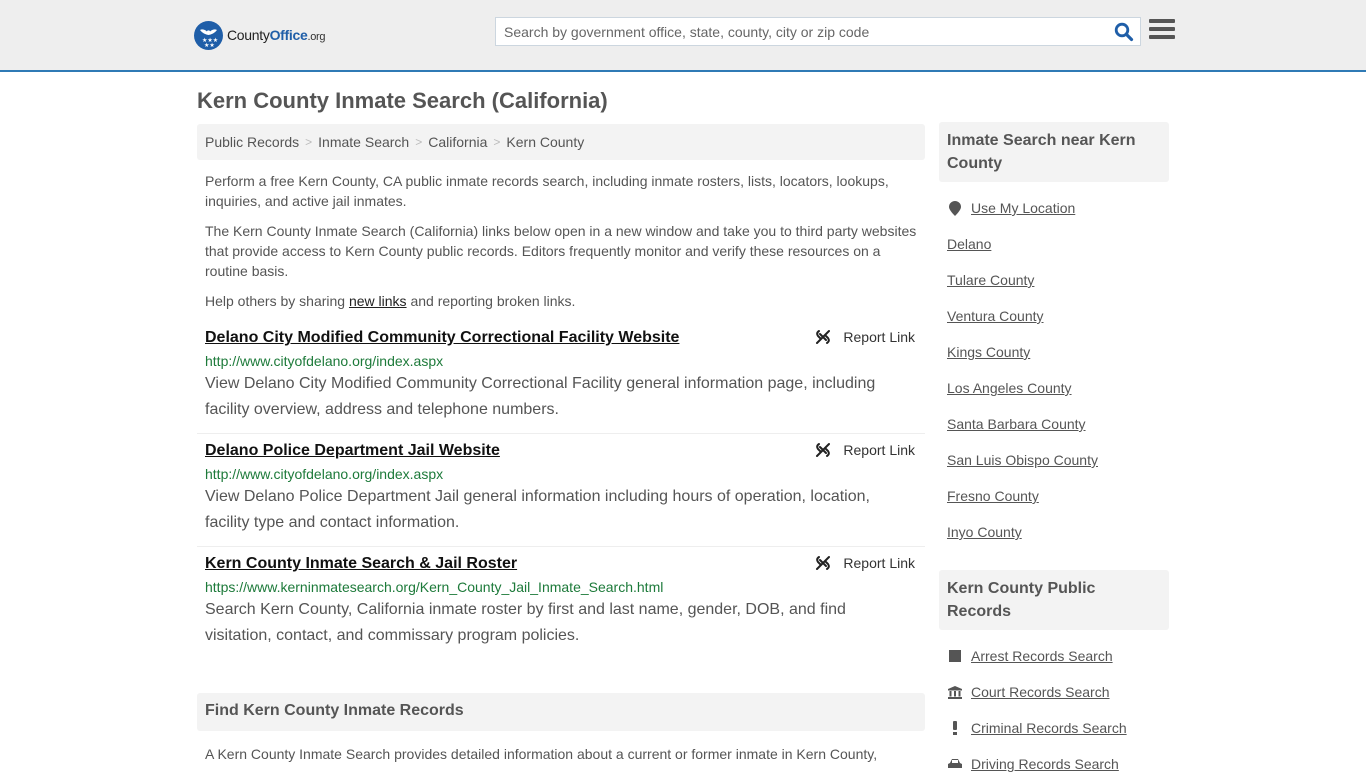  What do you see at coordinates (1023, 208) in the screenshot?
I see `use-my-location-link: Use My Location` at bounding box center [1023, 208].